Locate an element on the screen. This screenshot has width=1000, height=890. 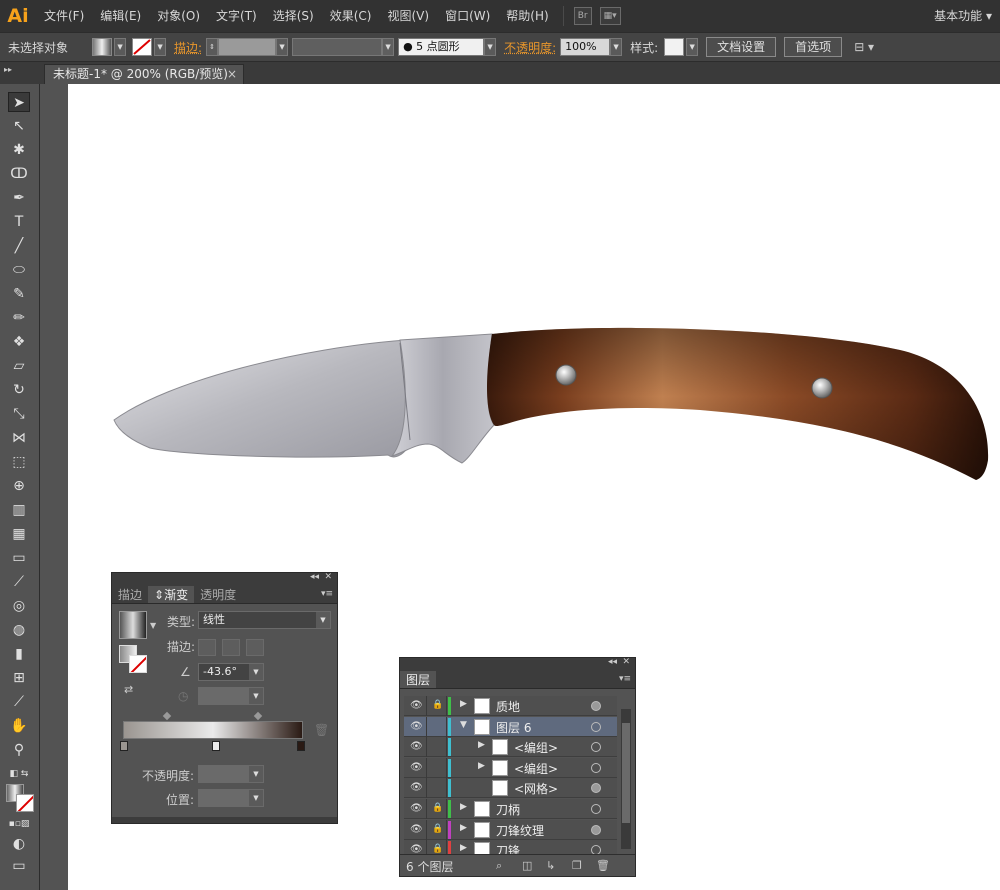
new-sublayer-icon: ↳ is located at coordinates (550, 865).